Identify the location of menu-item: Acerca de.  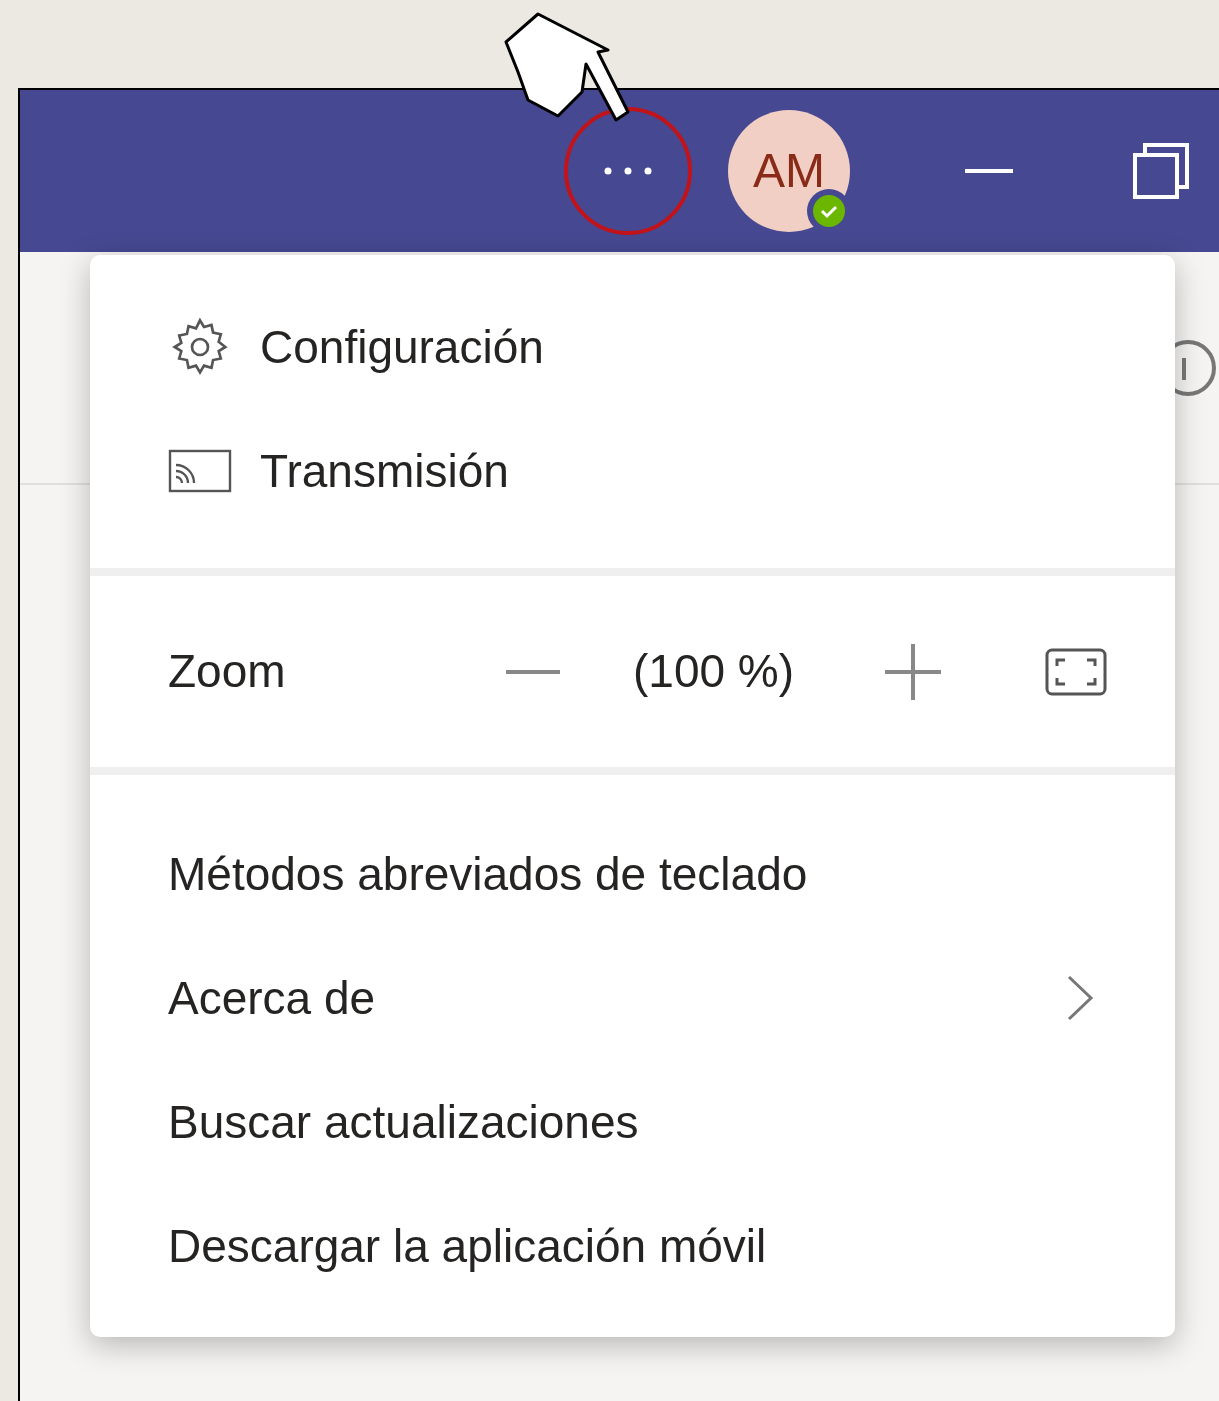
(632, 998).